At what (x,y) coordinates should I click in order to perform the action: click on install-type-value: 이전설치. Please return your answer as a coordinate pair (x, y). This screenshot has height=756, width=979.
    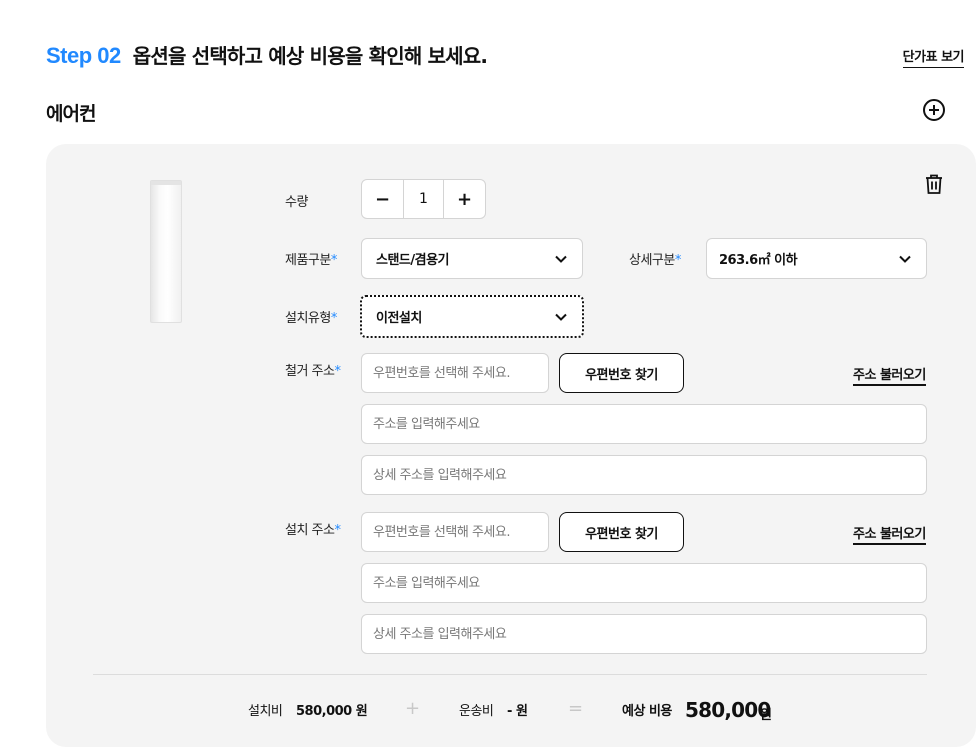
    Looking at the image, I should click on (399, 318).